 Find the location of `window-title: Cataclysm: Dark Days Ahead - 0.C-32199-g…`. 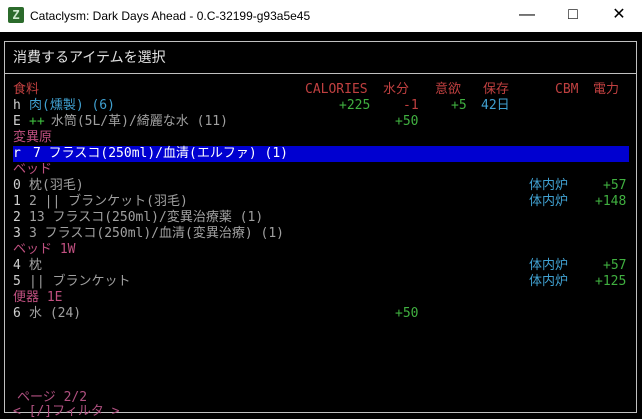

window-title: Cataclysm: Dark Days Ahead - 0.C-32199-g… is located at coordinates (170, 16).